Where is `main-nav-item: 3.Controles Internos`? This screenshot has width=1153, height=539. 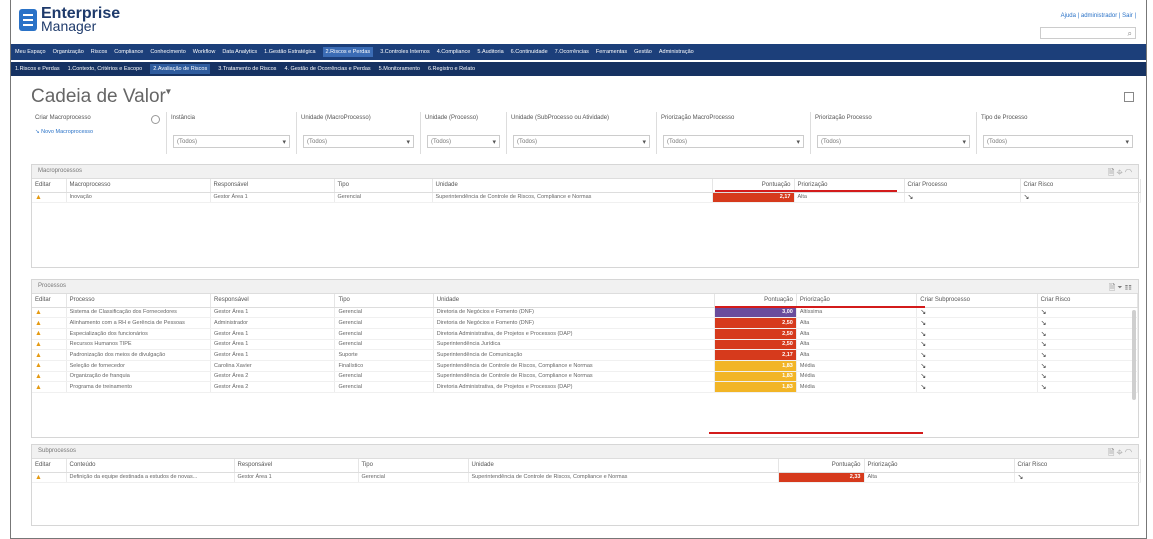 main-nav-item: 3.Controles Internos is located at coordinates (405, 52).